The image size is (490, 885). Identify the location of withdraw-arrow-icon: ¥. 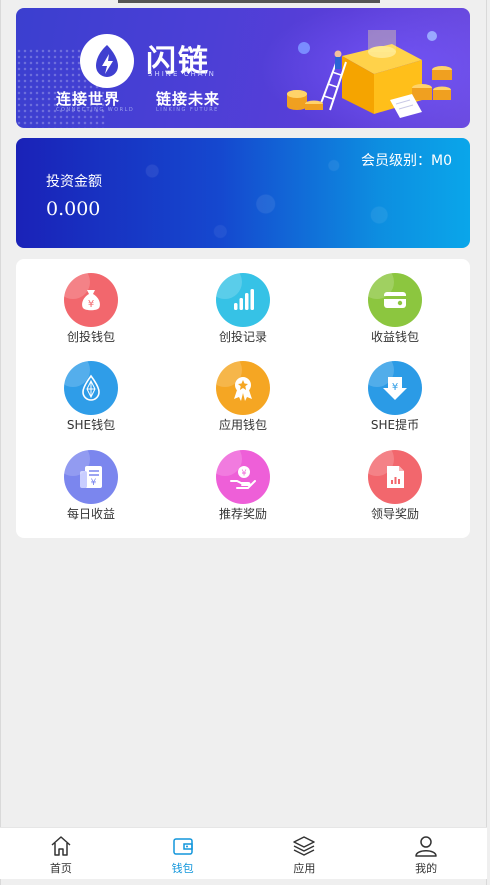
(395, 388).